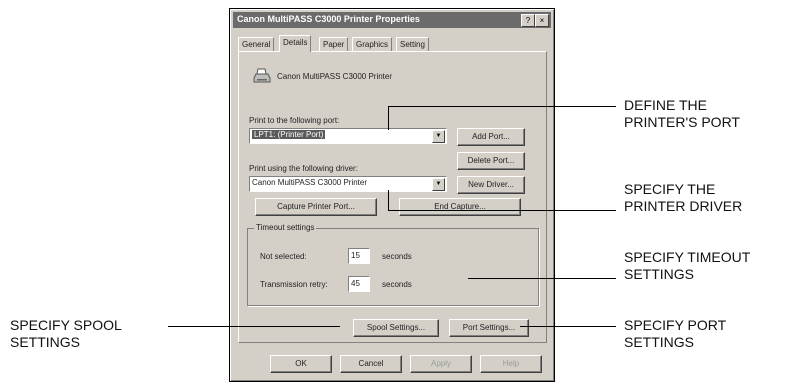 This screenshot has width=812, height=387. I want to click on callout-driver-vertical, so click(388, 200).